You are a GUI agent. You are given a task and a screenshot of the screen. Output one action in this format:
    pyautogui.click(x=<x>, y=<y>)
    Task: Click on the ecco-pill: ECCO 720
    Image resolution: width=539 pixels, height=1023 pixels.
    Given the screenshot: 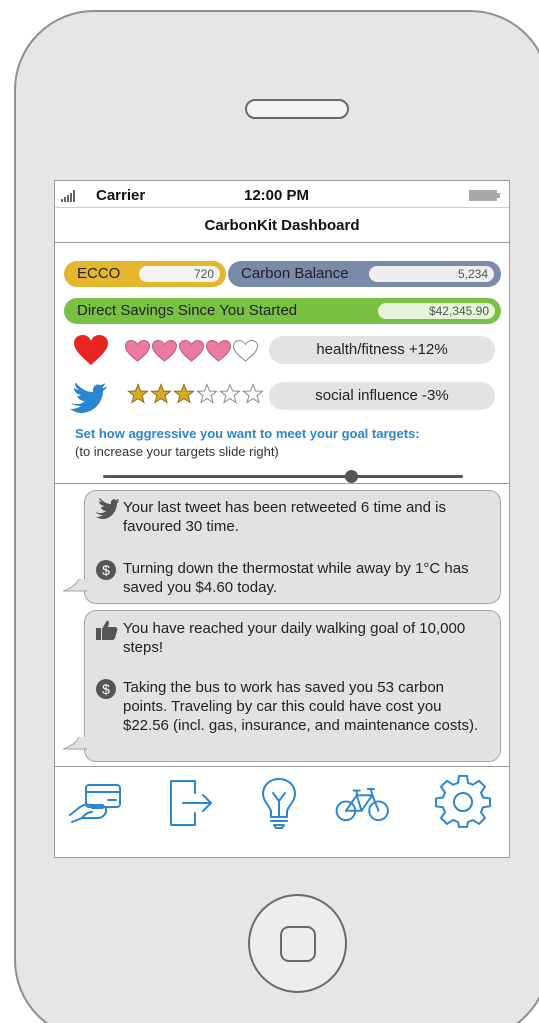 What is the action you would take?
    pyautogui.click(x=145, y=274)
    